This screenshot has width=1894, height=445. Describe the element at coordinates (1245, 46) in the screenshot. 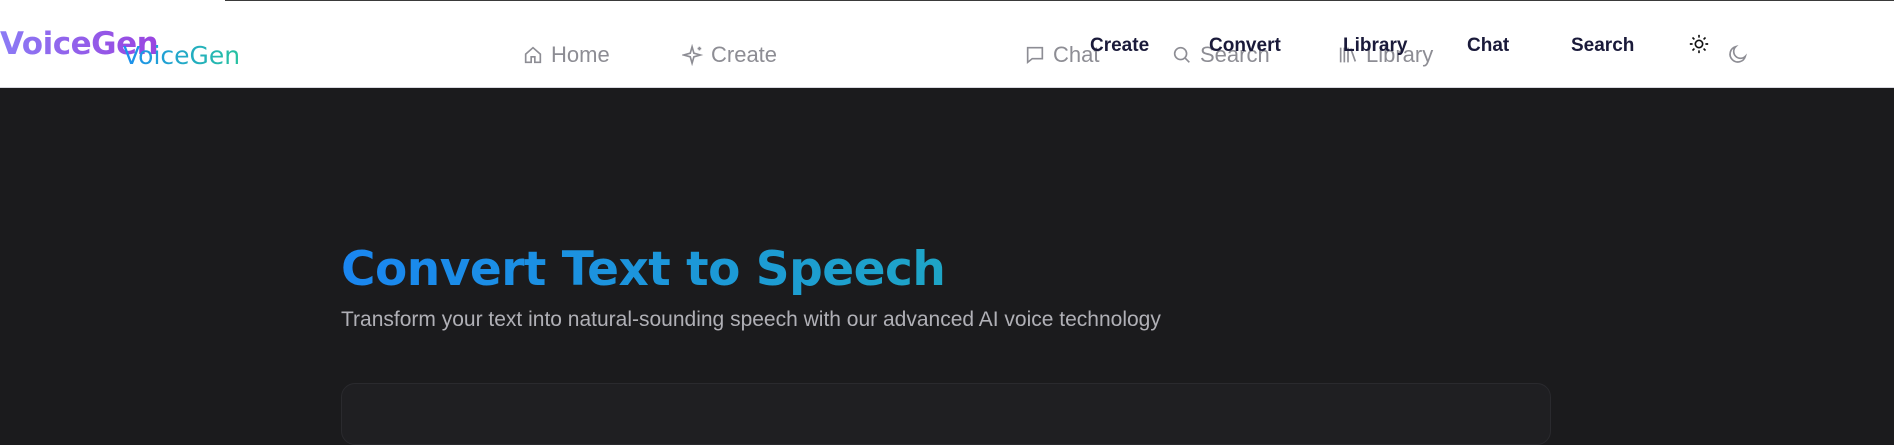

I see `nav-convert: Convert` at that location.